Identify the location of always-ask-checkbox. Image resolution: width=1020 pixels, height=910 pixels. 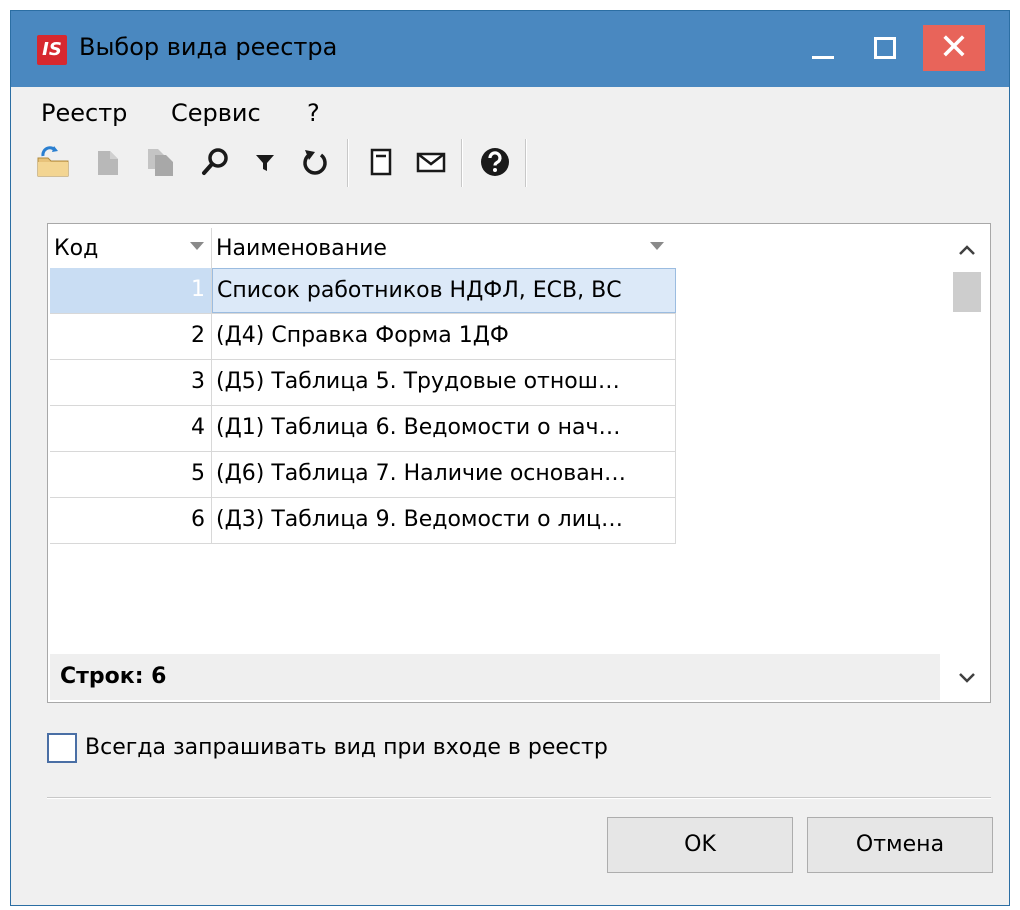
(62, 748).